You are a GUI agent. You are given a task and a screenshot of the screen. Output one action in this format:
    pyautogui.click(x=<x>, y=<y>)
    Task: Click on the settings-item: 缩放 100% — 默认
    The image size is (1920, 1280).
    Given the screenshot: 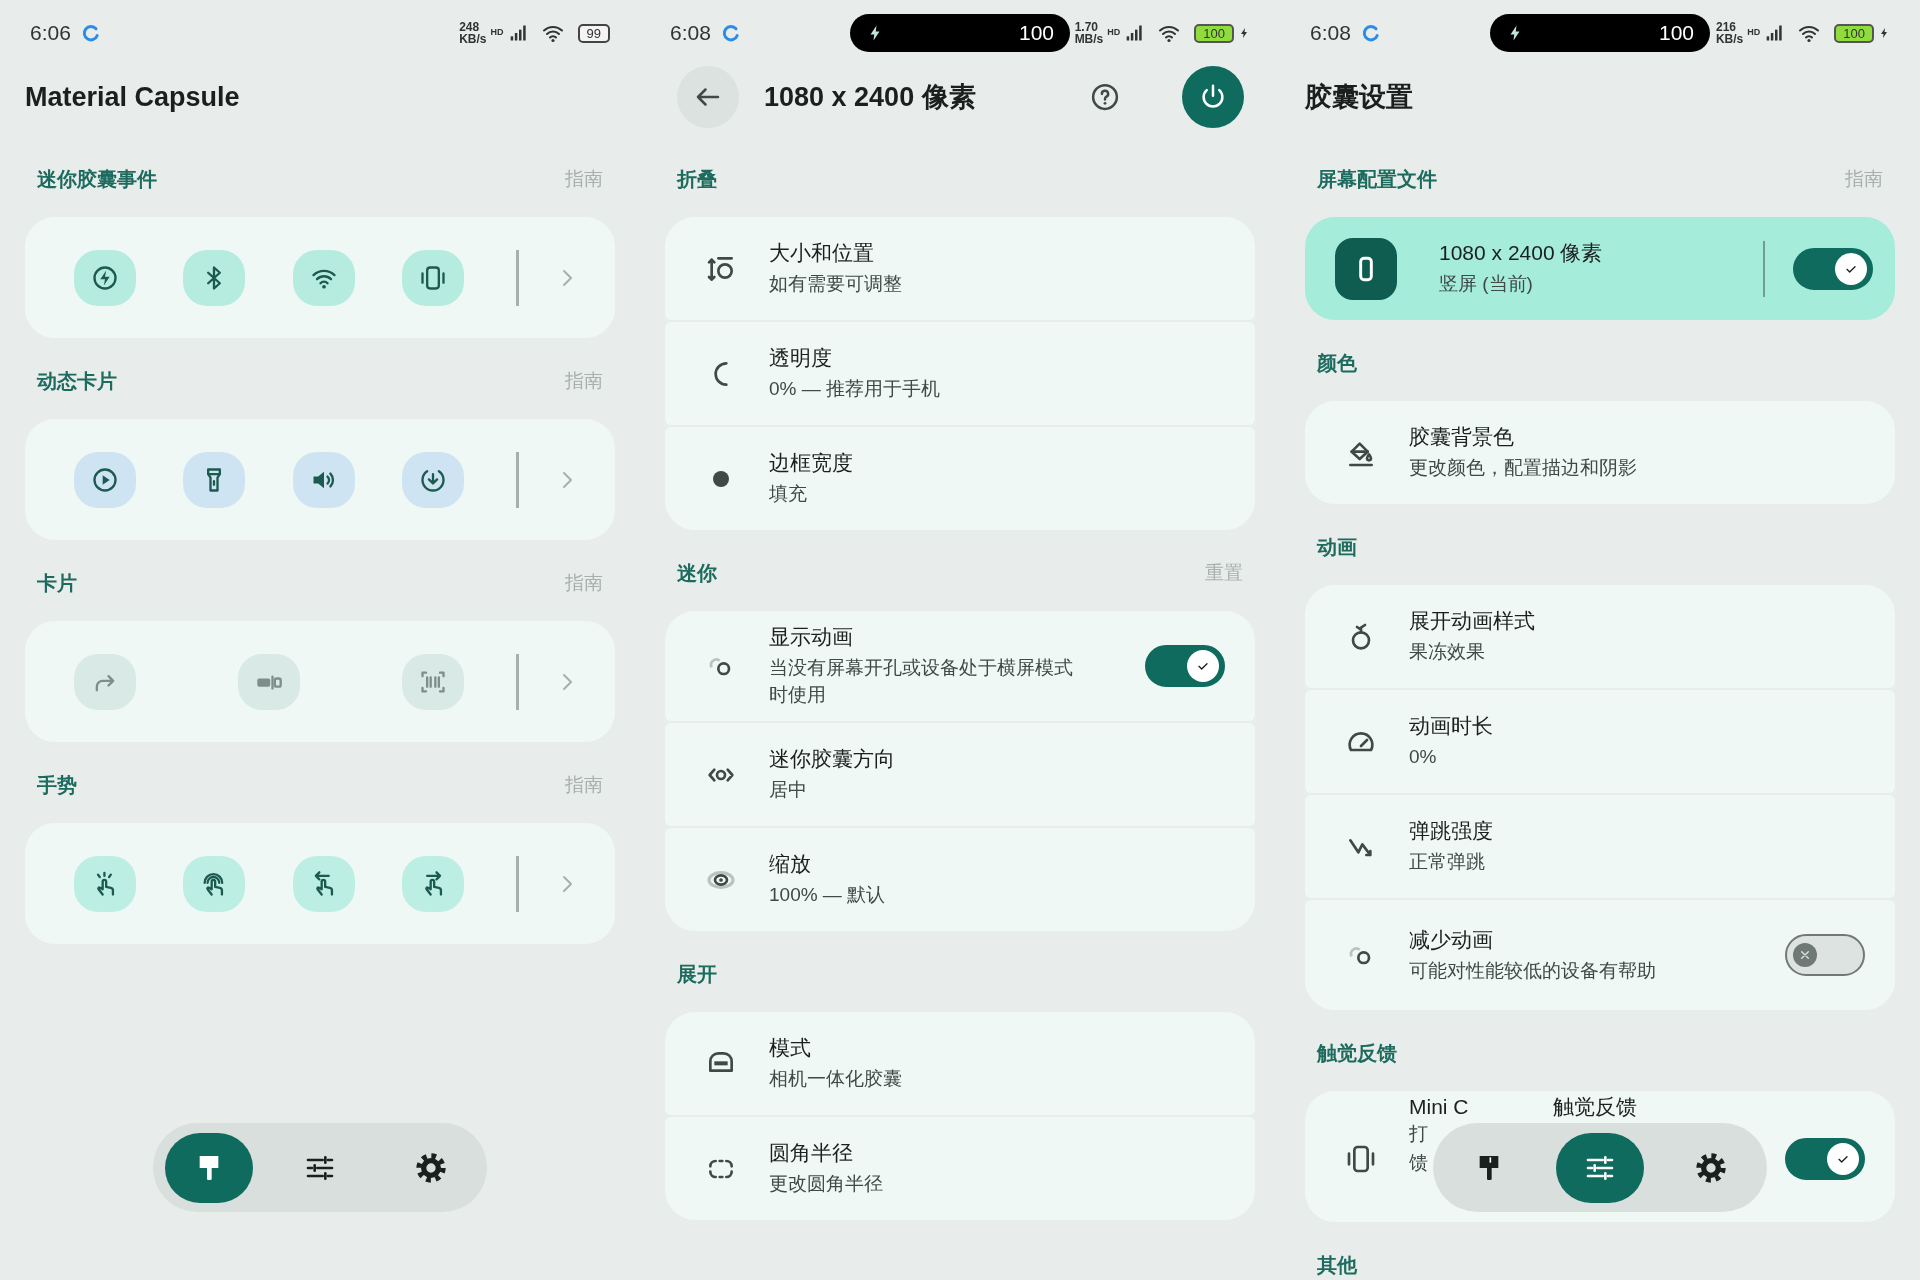 What is the action you would take?
    pyautogui.click(x=960, y=879)
    